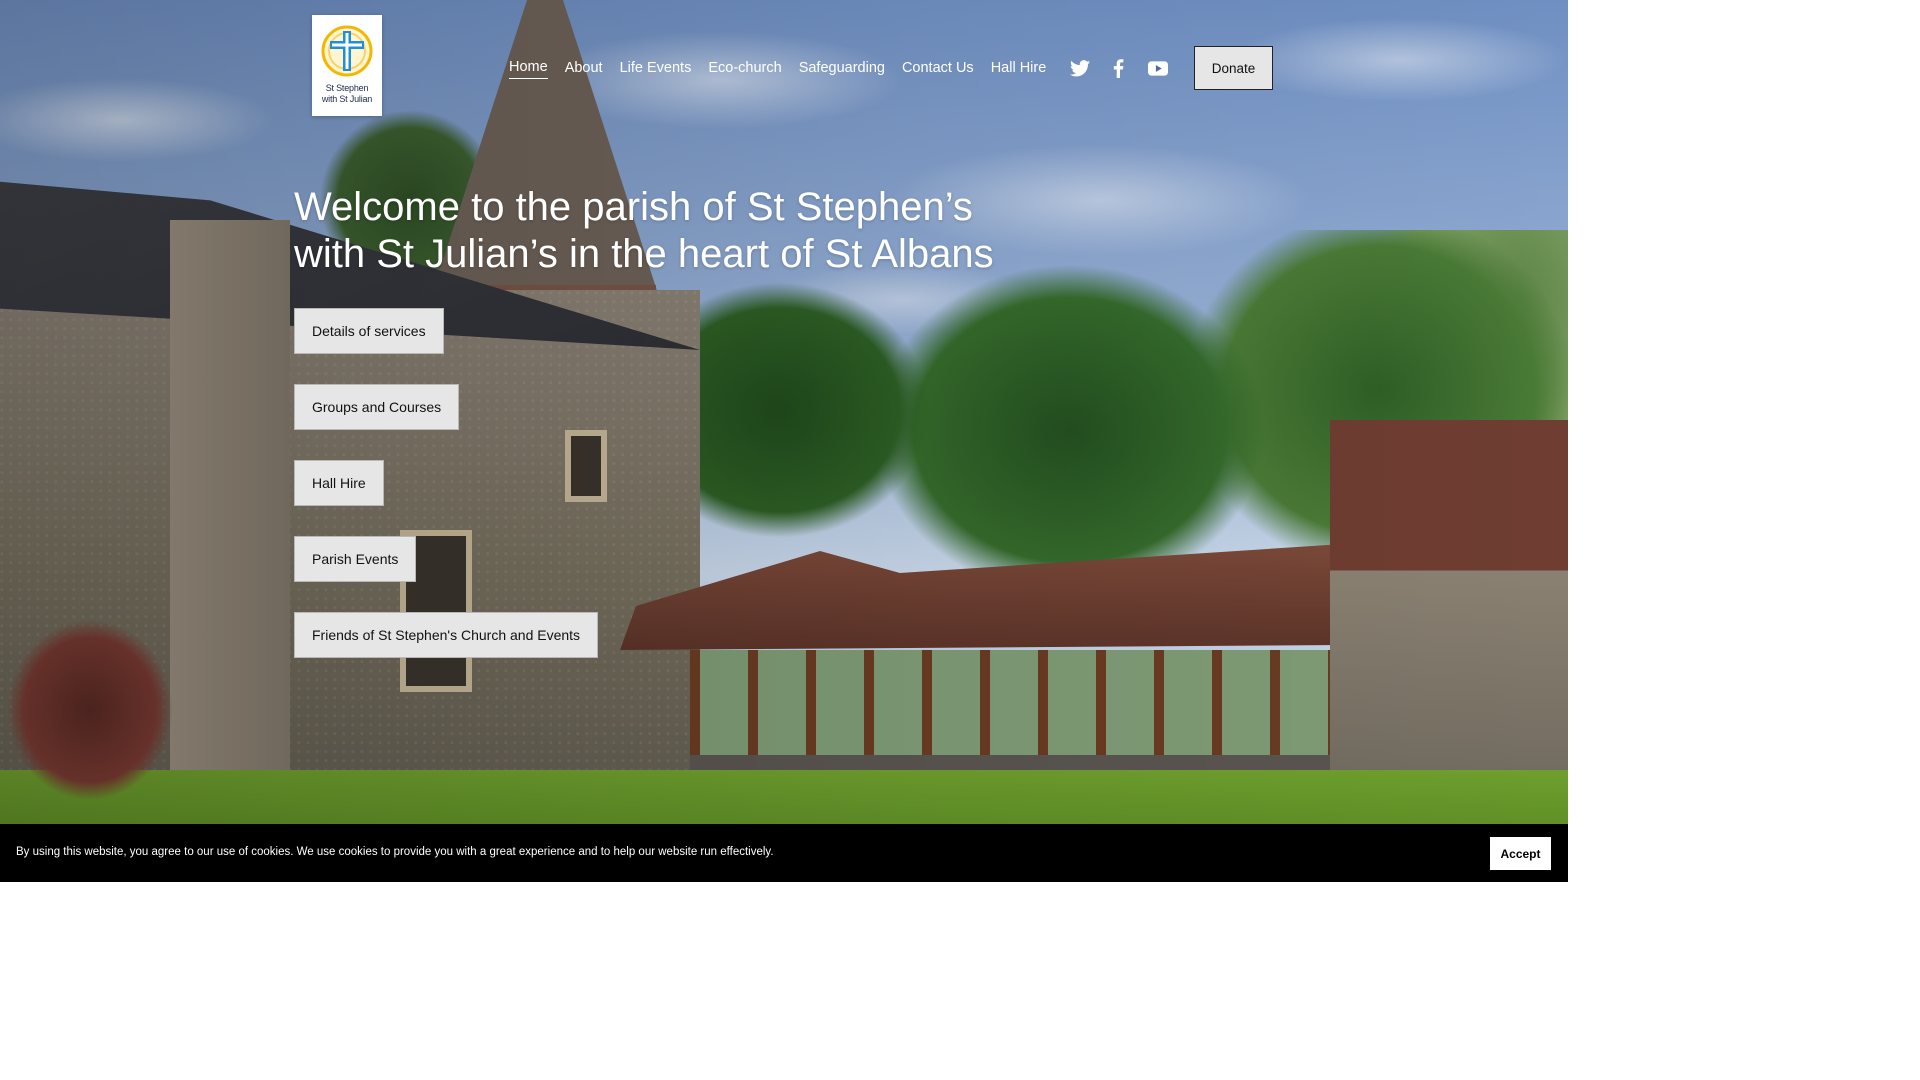  I want to click on social-links, so click(1118, 68).